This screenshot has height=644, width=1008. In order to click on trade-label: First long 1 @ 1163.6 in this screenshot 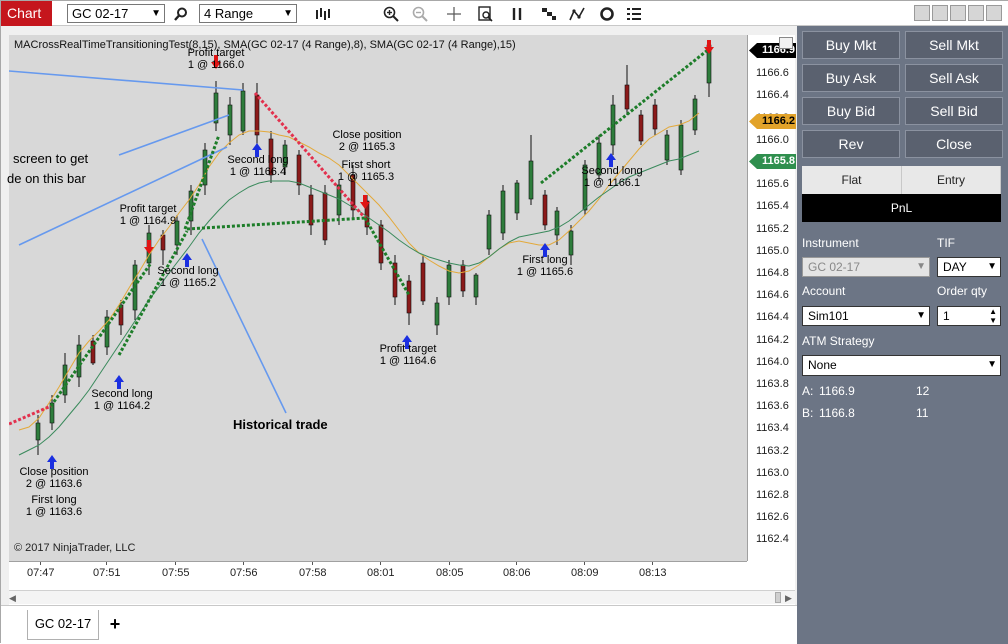, I will do `click(54, 506)`.